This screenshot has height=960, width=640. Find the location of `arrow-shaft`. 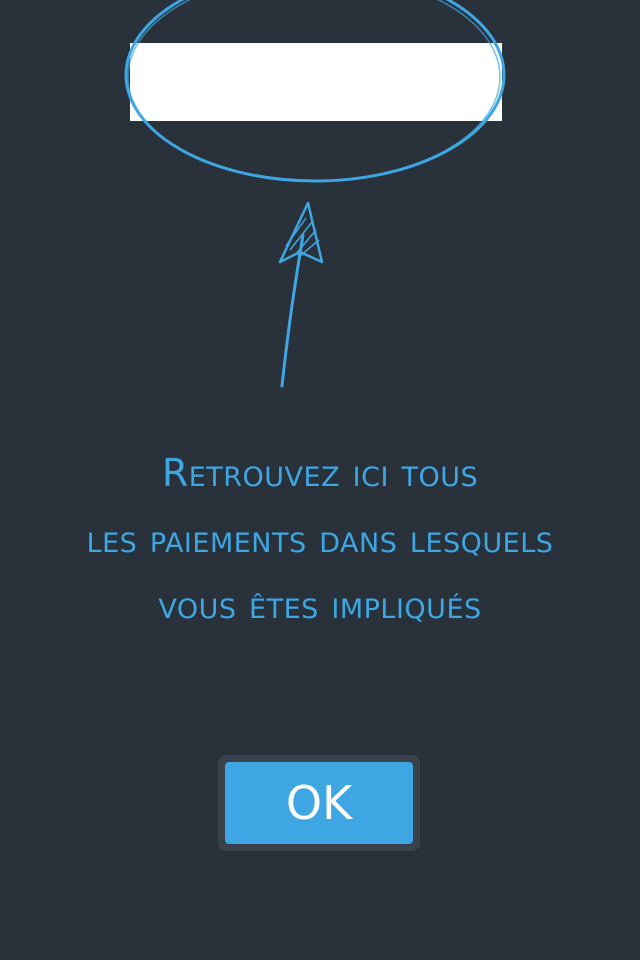

arrow-shaft is located at coordinates (292, 310).